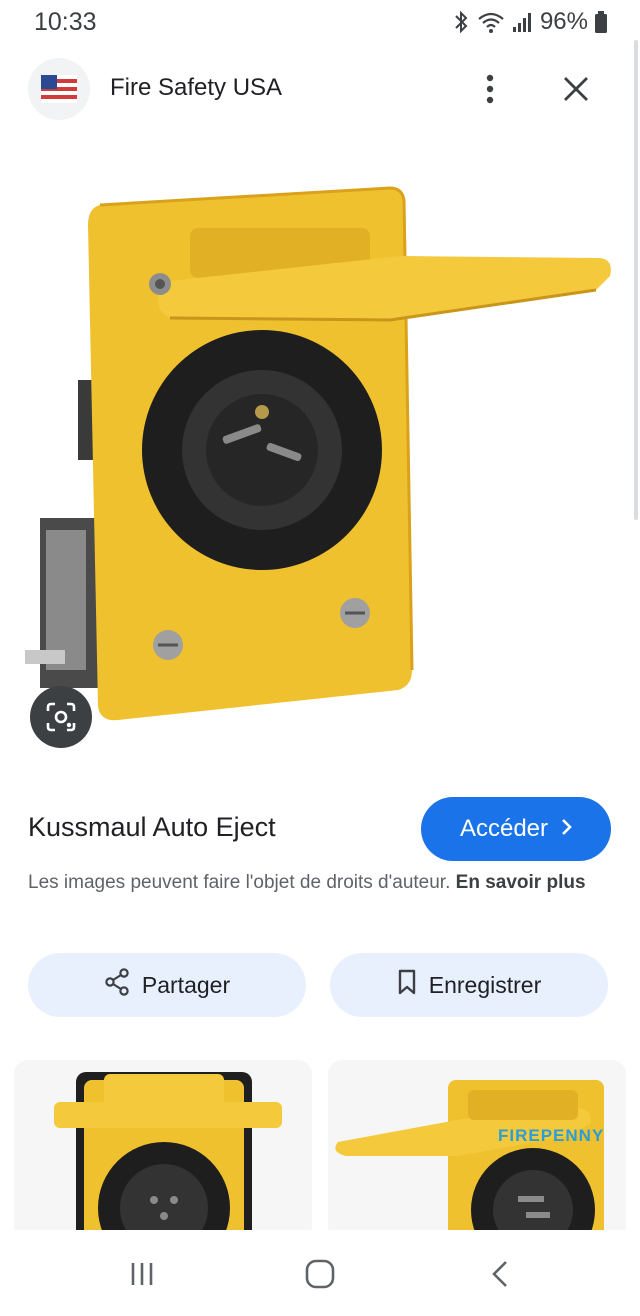  What do you see at coordinates (407, 985) in the screenshot?
I see `bookmark-icon` at bounding box center [407, 985].